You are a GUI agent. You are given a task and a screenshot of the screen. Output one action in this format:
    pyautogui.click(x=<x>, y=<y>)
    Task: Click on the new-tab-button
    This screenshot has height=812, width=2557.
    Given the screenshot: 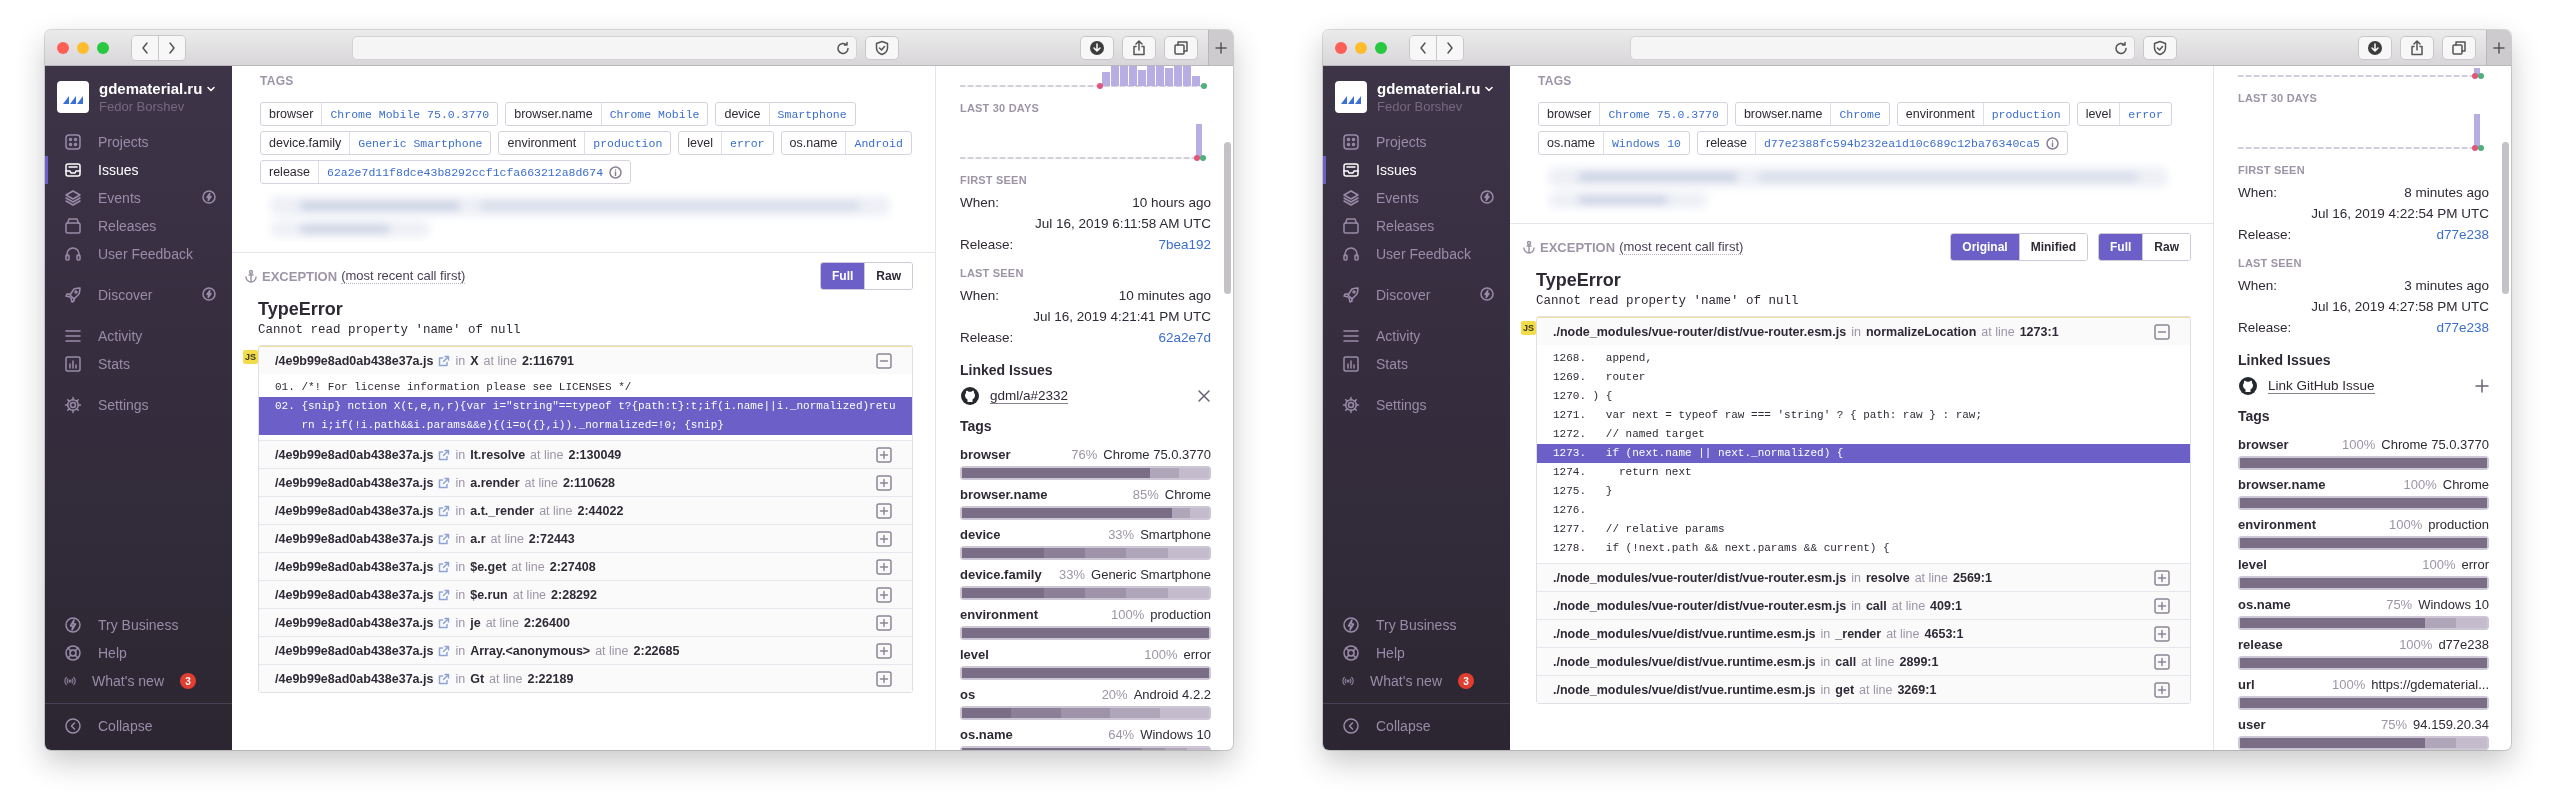 What is the action you would take?
    pyautogui.click(x=1220, y=47)
    